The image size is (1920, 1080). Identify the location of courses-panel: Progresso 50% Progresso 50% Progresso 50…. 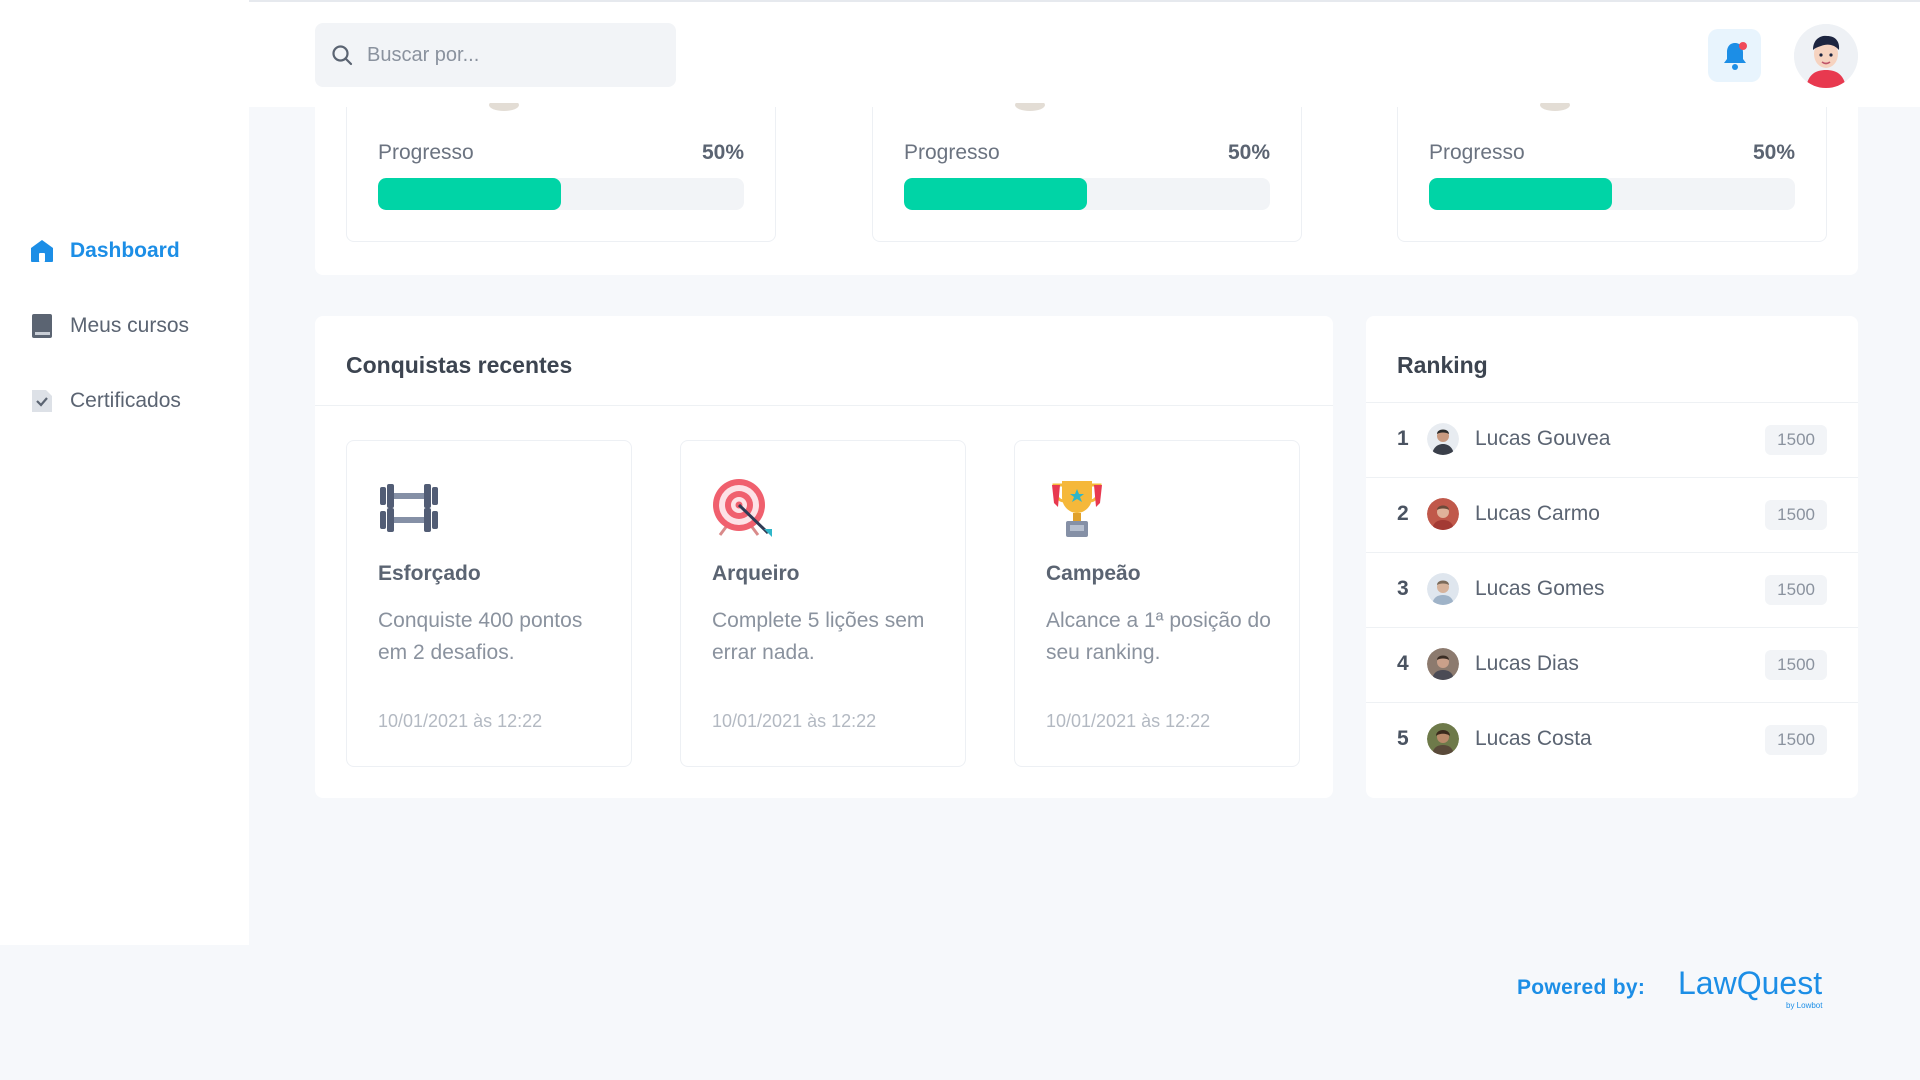
(1086, 189).